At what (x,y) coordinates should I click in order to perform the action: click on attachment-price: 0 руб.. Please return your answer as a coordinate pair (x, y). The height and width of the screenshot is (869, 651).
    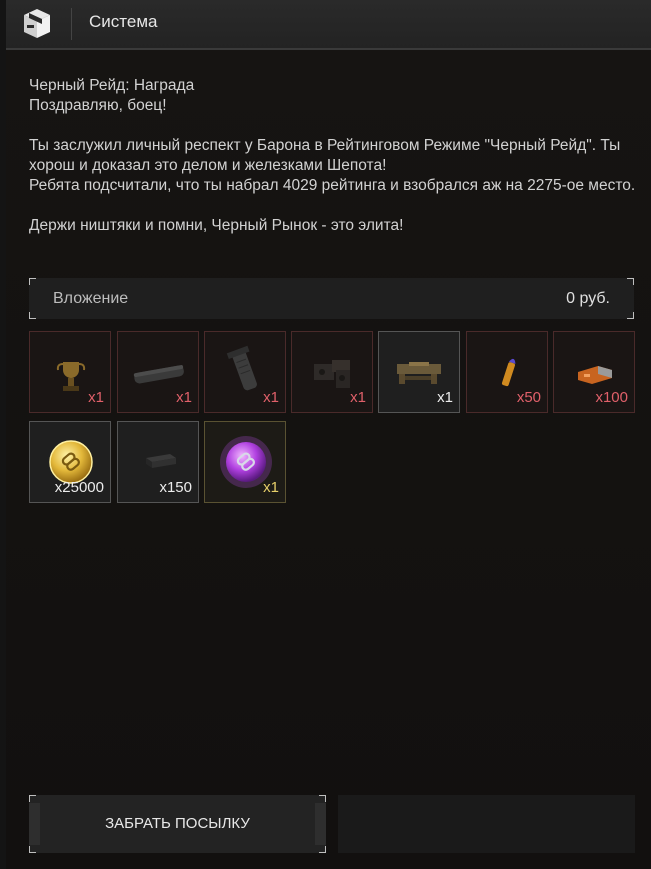
    Looking at the image, I should click on (588, 298).